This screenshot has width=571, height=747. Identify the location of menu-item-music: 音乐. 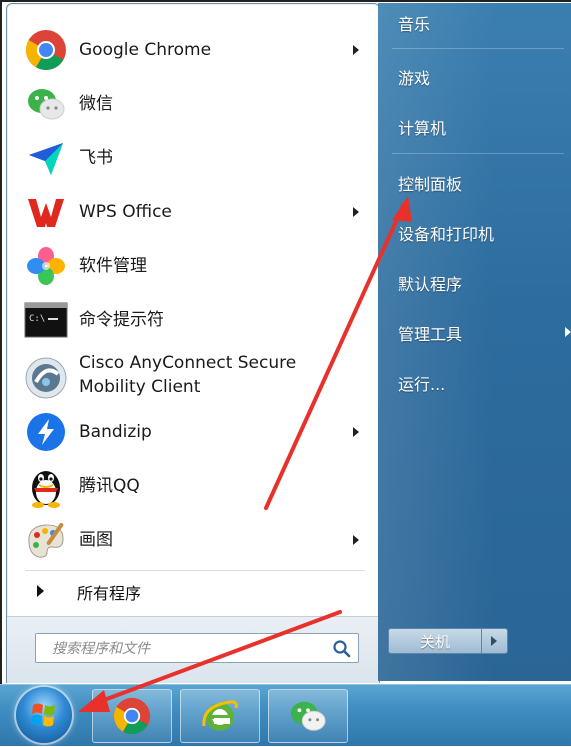
(414, 23).